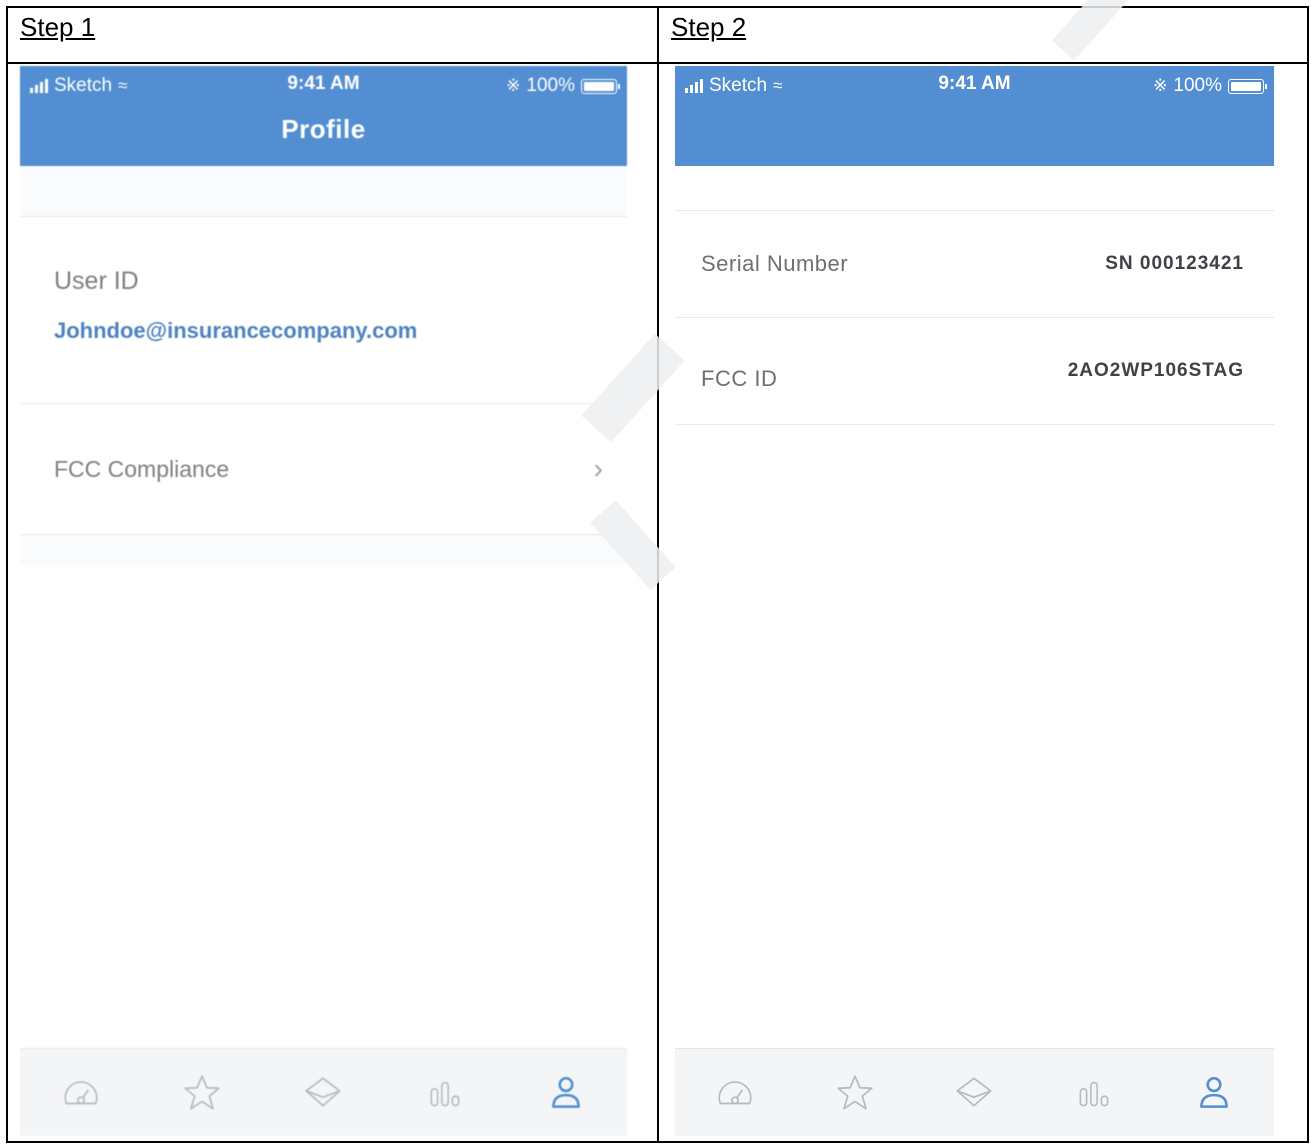  I want to click on fcc-compliance-label: FCC Compliance, so click(142, 468).